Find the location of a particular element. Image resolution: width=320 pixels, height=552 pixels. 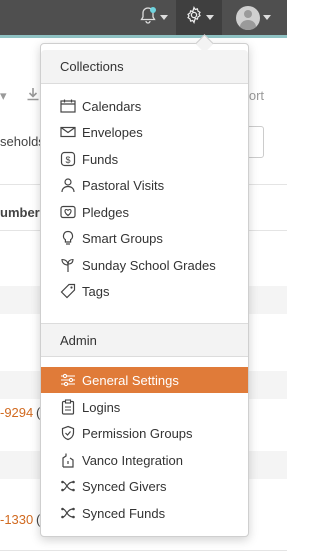

collections-section-header: Collections is located at coordinates (144, 67).